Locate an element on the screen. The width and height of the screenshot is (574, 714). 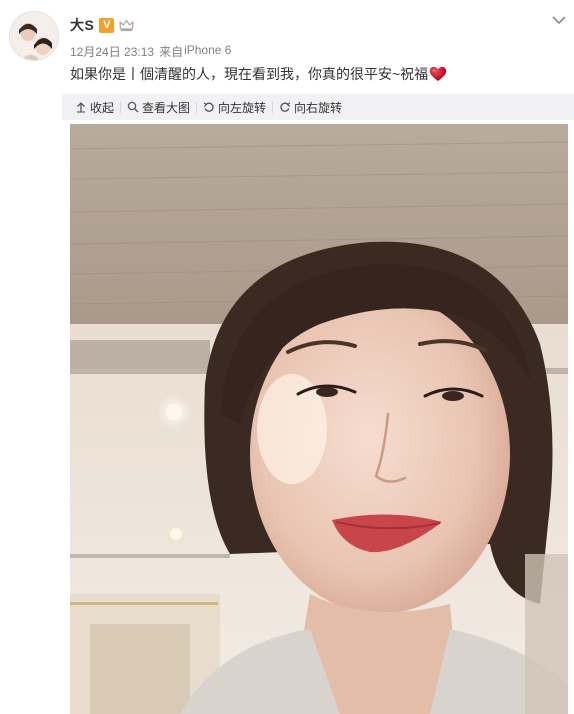
post-source: iPhone 6 is located at coordinates (207, 51).